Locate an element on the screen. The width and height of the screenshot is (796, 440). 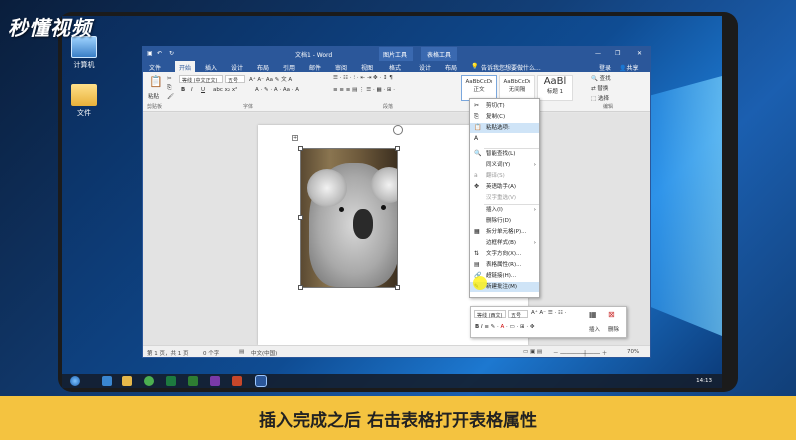
status-words: 0 个字 is located at coordinates (211, 353).